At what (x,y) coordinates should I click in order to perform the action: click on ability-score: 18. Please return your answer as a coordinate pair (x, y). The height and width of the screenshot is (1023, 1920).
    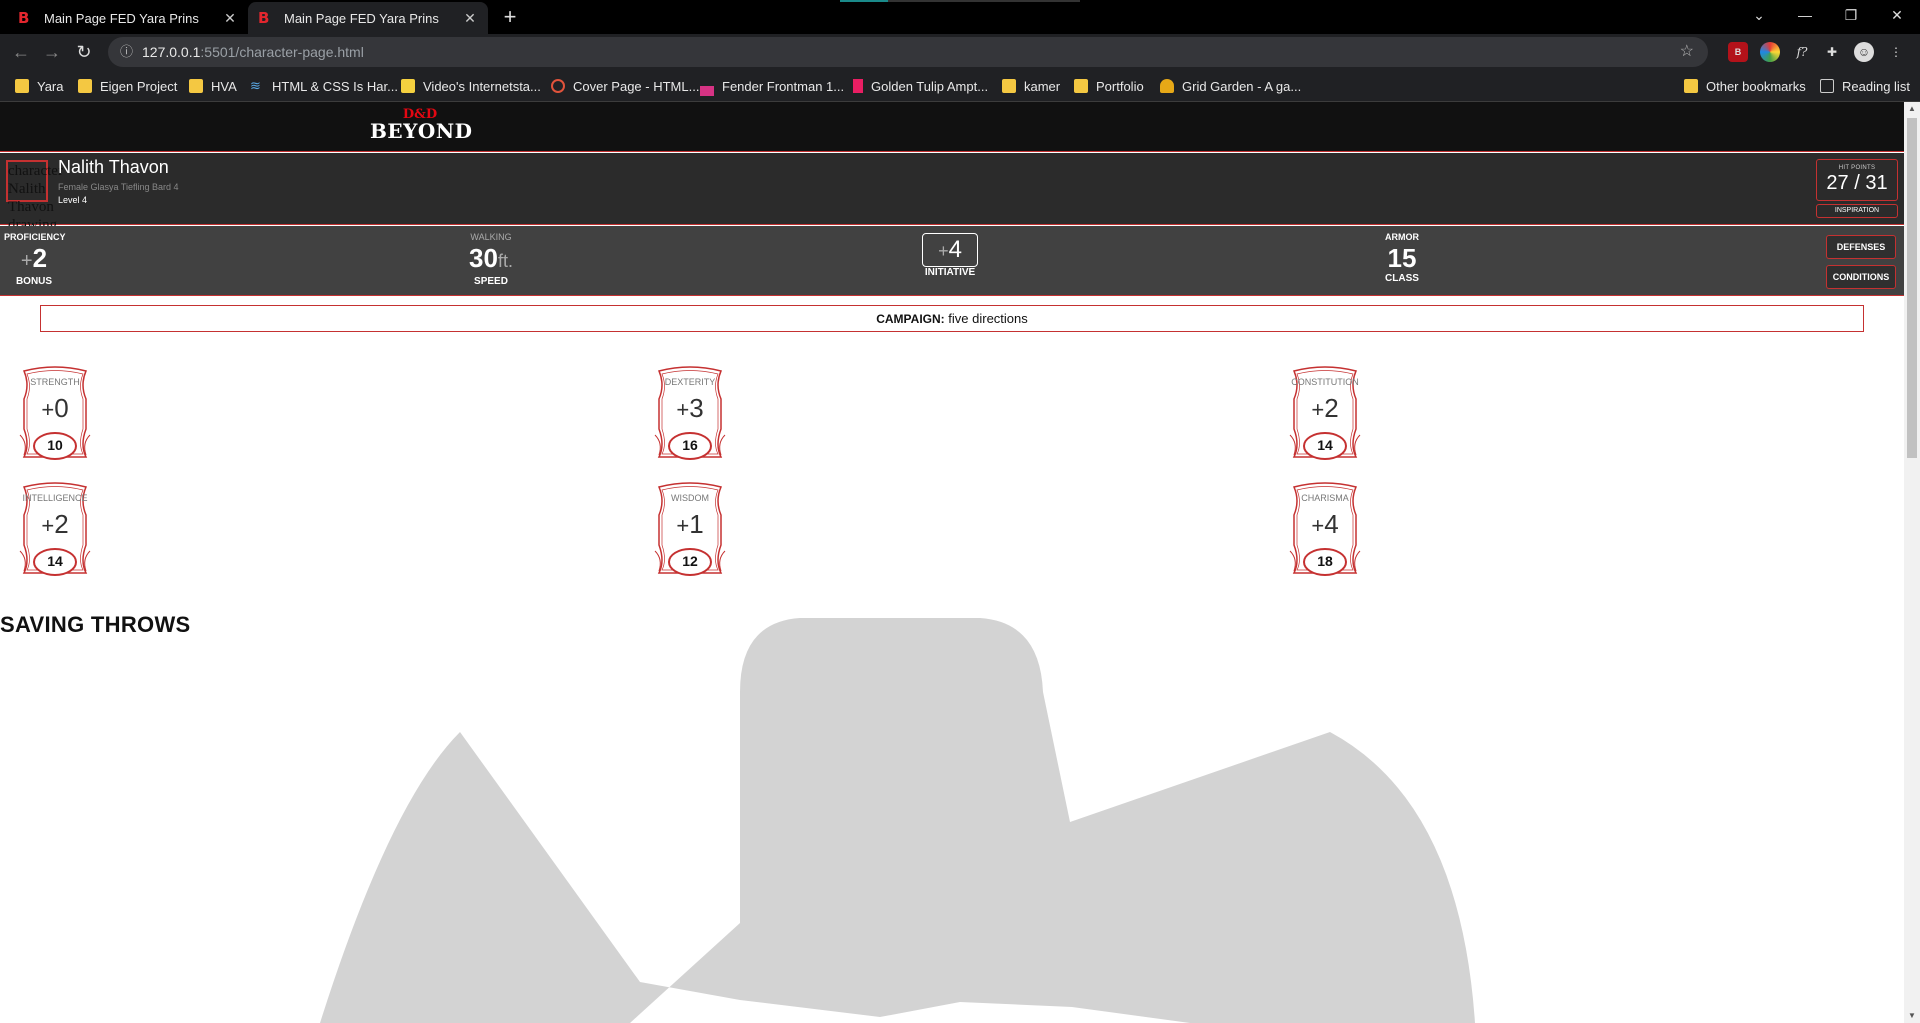
    Looking at the image, I should click on (1325, 561).